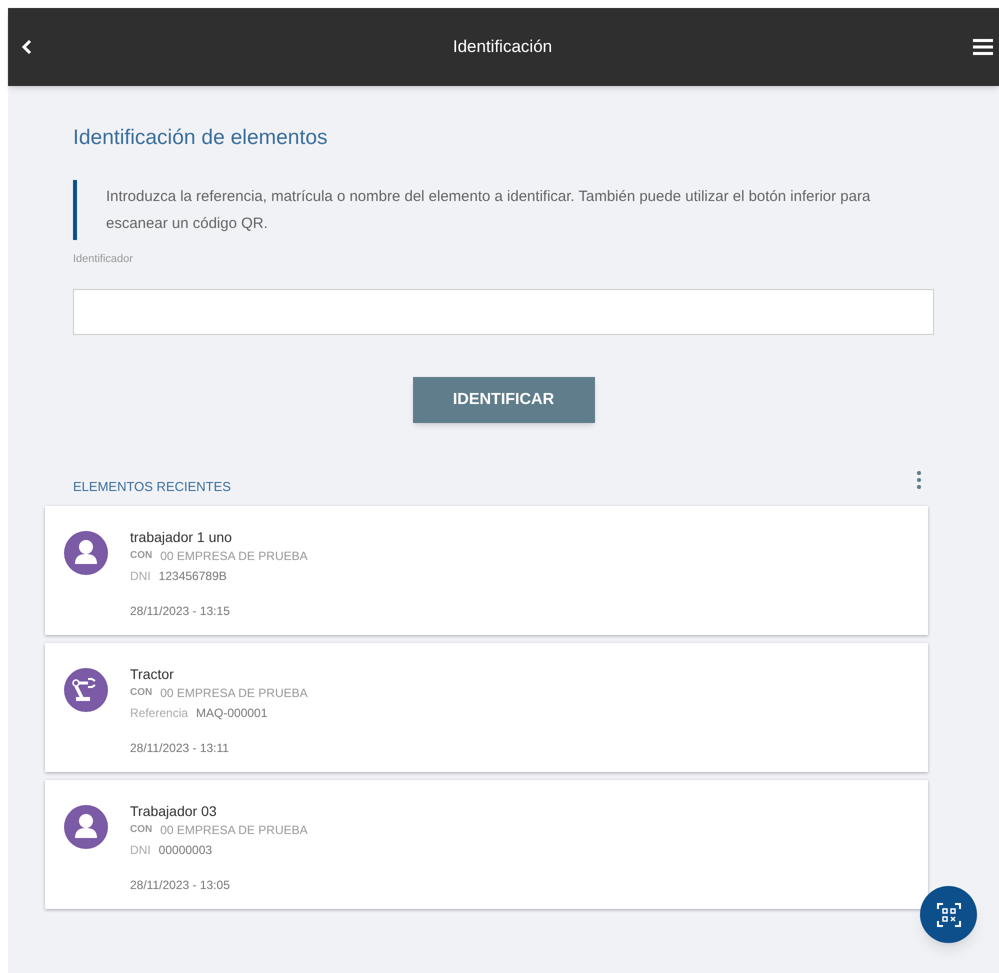  What do you see at coordinates (486, 707) in the screenshot?
I see `recent-item-card: Tractor CON 00 EMPRESA DE PRUEBA Referencia MAQ-000001 28/11/2023 - 13:11` at bounding box center [486, 707].